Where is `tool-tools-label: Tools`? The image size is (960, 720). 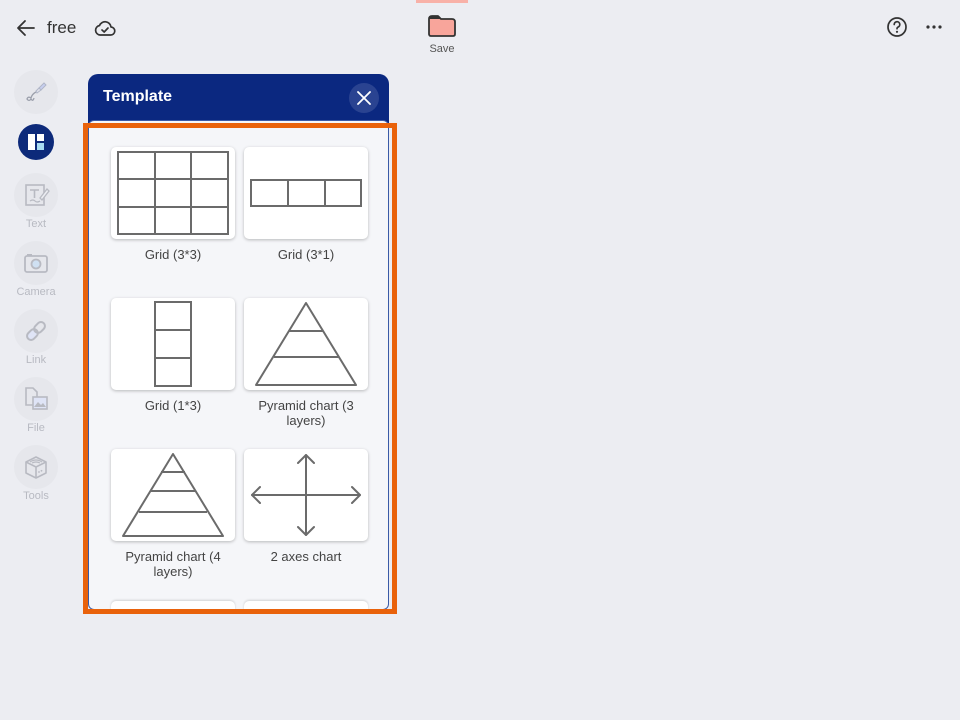 tool-tools-label: Tools is located at coordinates (36, 496).